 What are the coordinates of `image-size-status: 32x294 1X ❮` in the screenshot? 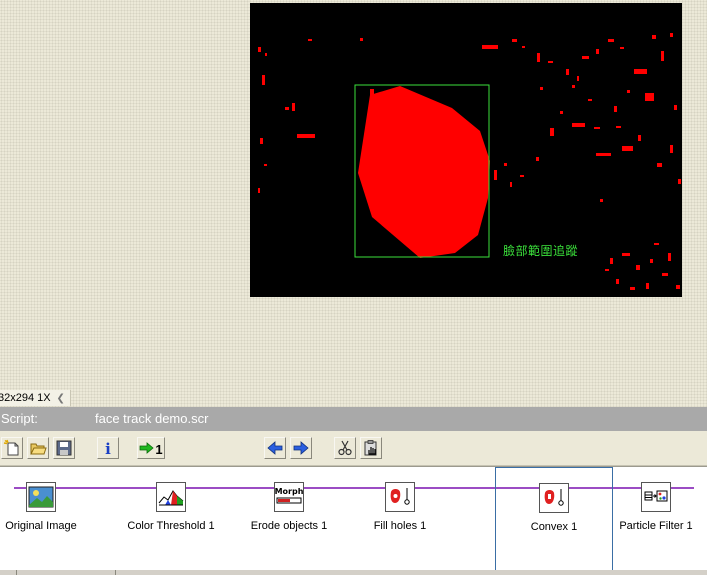 It's located at (35, 398).